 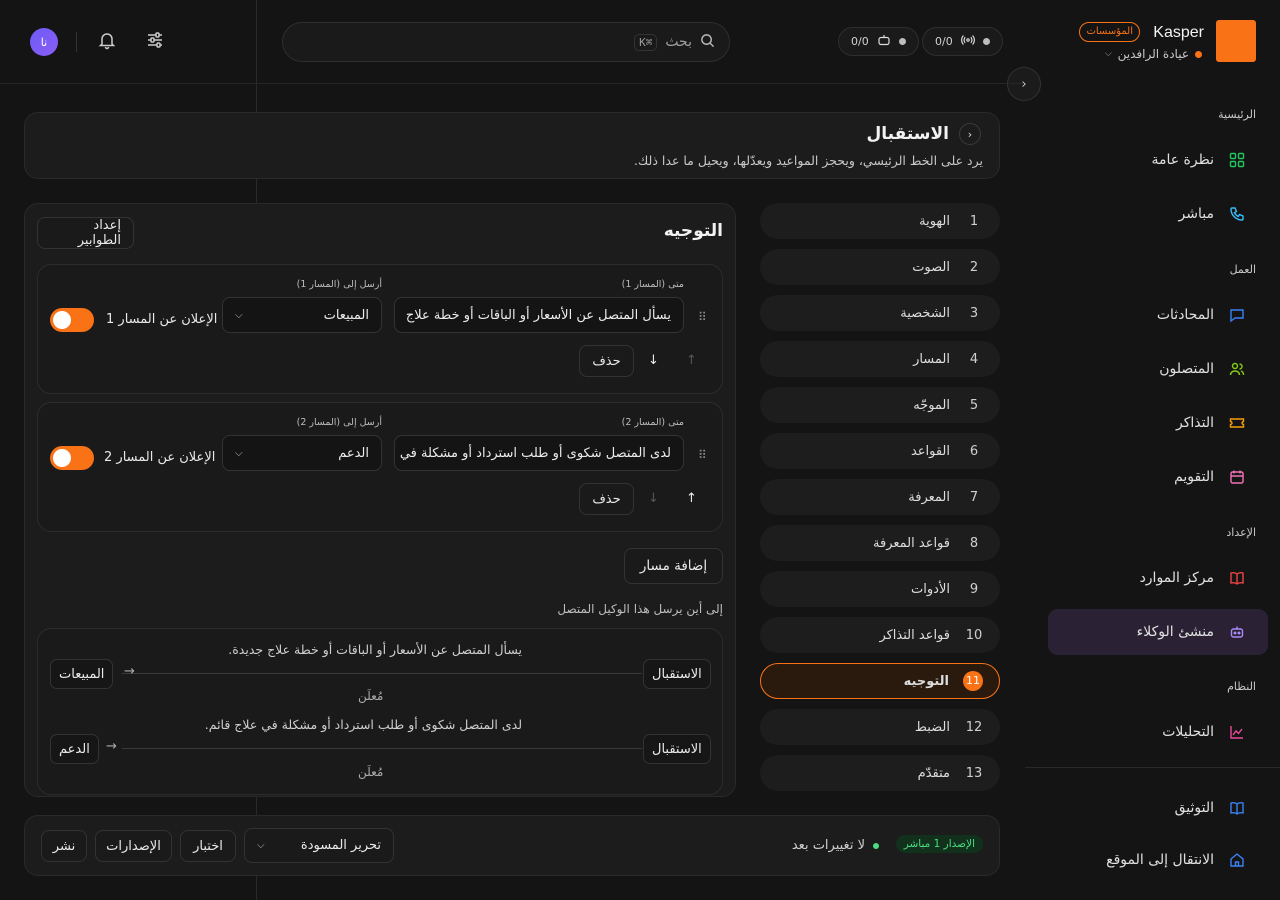 I want to click on sidebar-item-docs: التوثيق, so click(x=1158, y=808).